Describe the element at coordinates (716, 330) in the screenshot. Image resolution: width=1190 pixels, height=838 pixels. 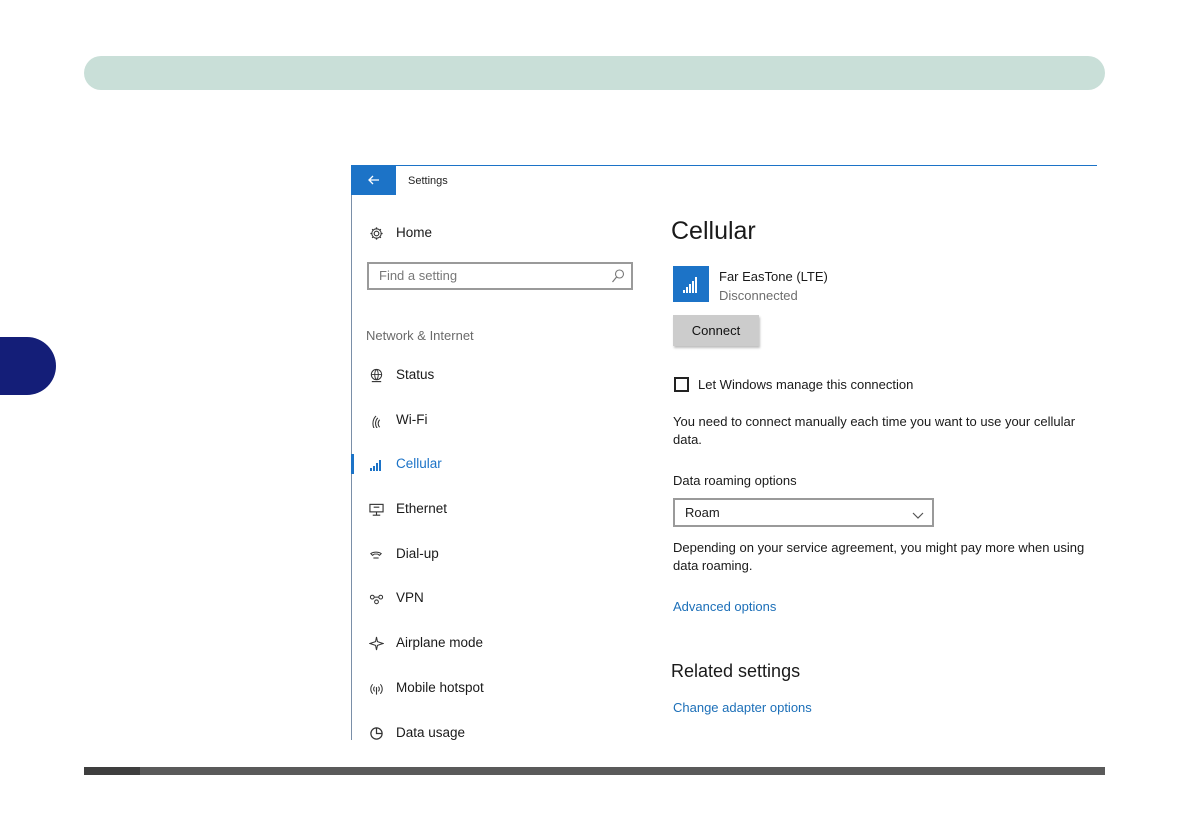
I see `connect-button: Connect` at that location.